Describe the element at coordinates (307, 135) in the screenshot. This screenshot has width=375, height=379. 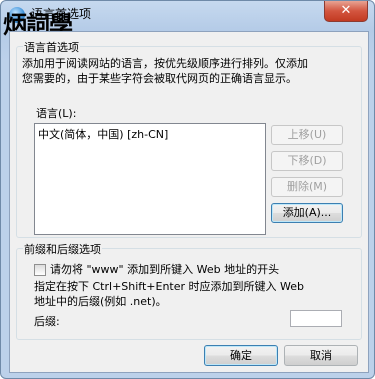
I see `move-up-button: 上移(U)` at that location.